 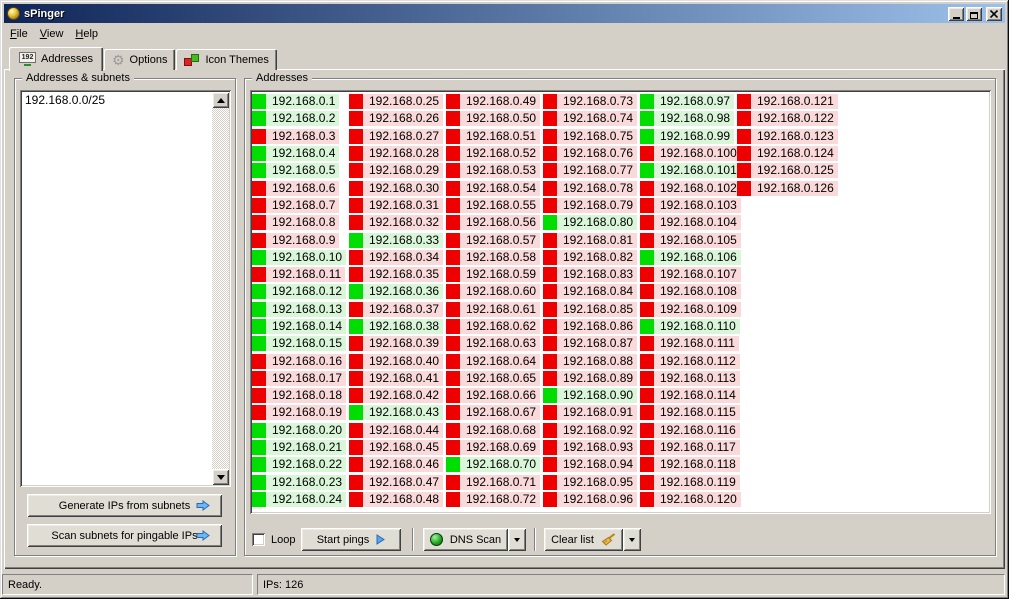 I want to click on ip-item: 192.168.0.66, so click(x=494, y=395).